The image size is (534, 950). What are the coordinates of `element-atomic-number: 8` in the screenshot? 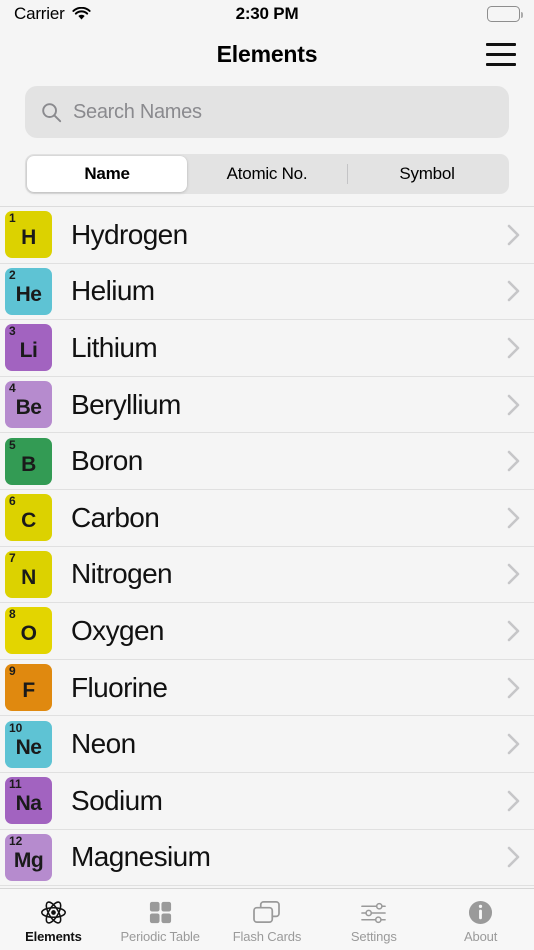 It's located at (12, 614).